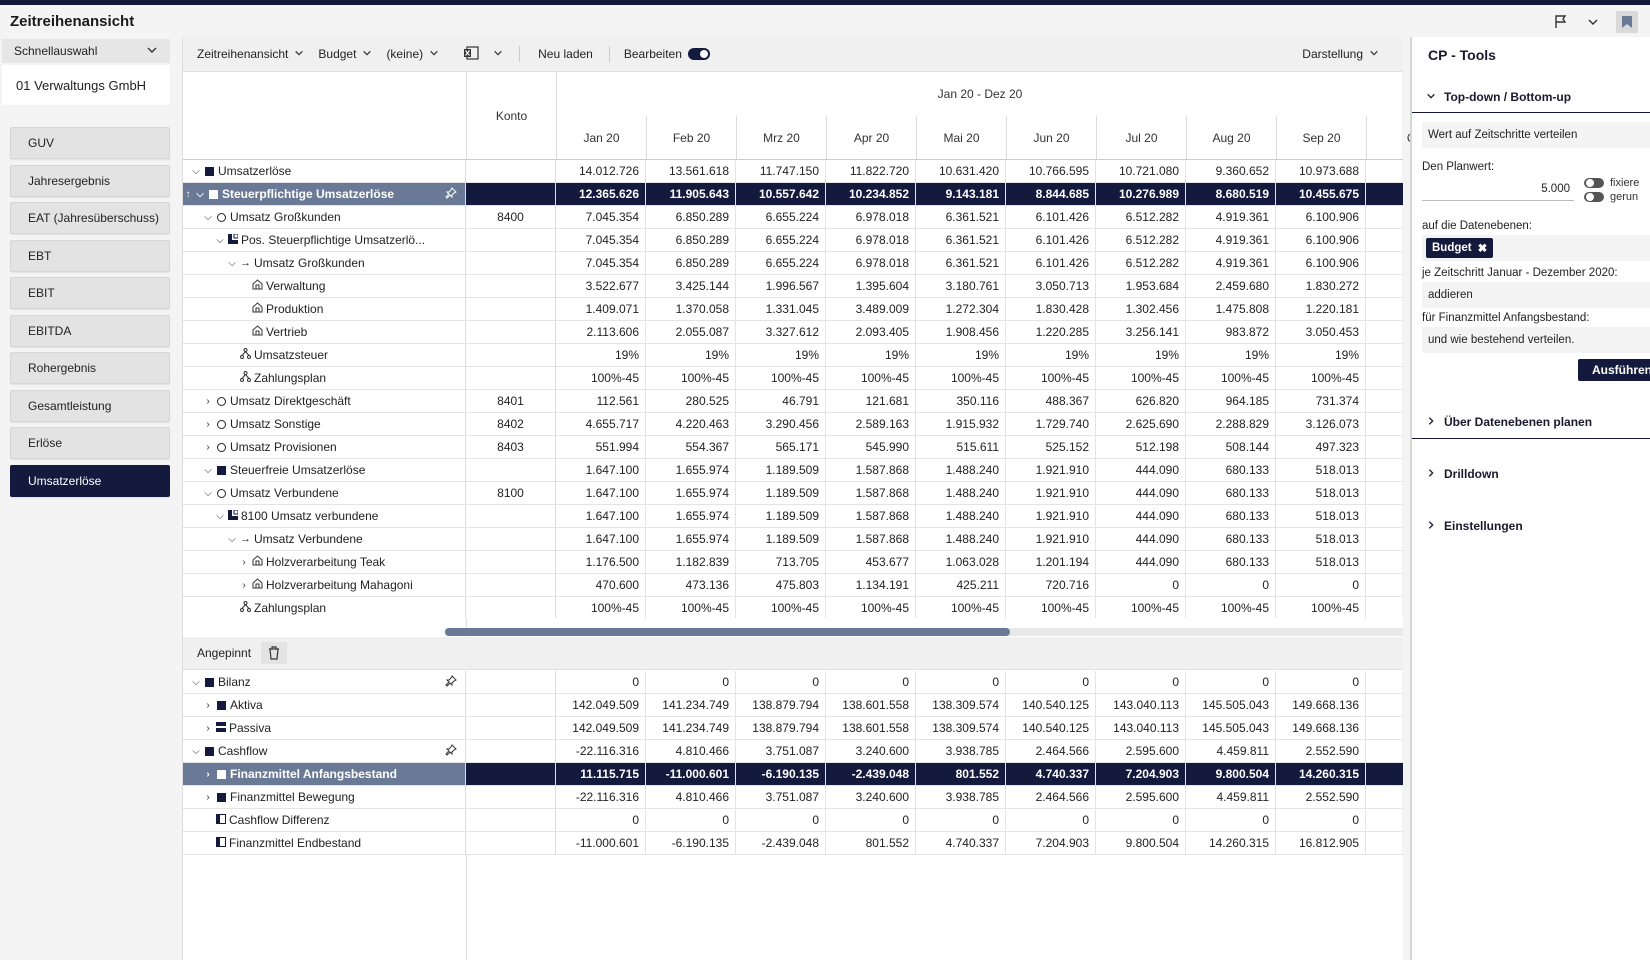  Describe the element at coordinates (793, 820) in the screenshot. I see `table-row: Cashflow Differenz 0 0 0 0 0 0 0 0 0` at that location.